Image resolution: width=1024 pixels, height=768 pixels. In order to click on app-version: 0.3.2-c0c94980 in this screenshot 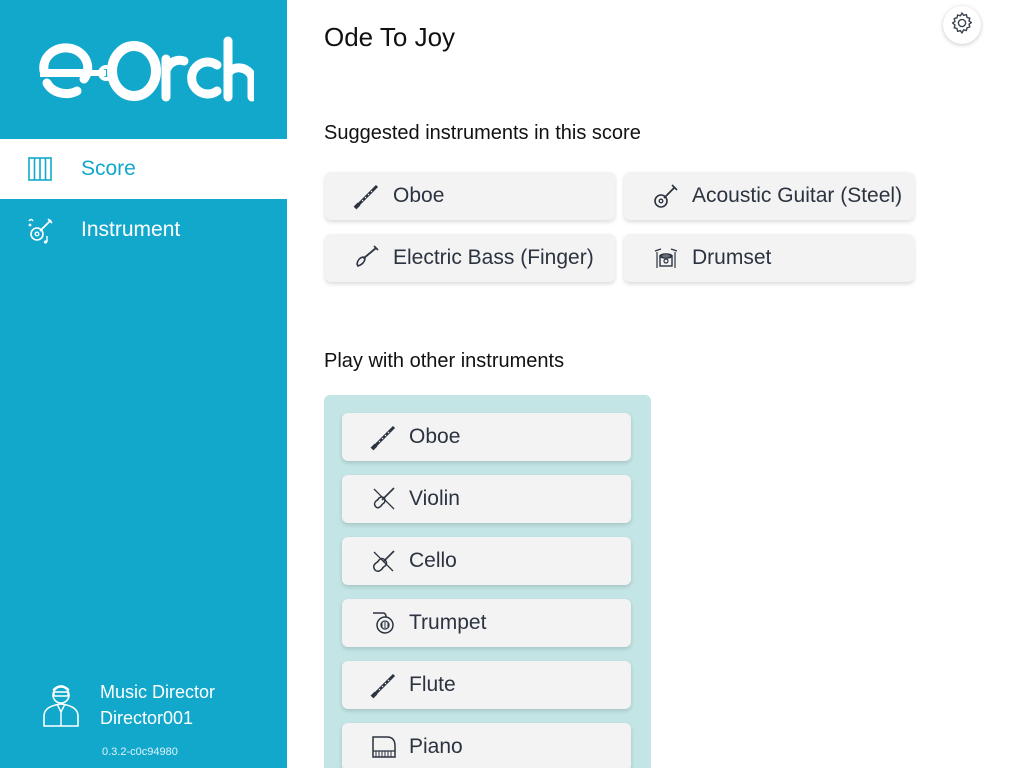, I will do `click(140, 752)`.